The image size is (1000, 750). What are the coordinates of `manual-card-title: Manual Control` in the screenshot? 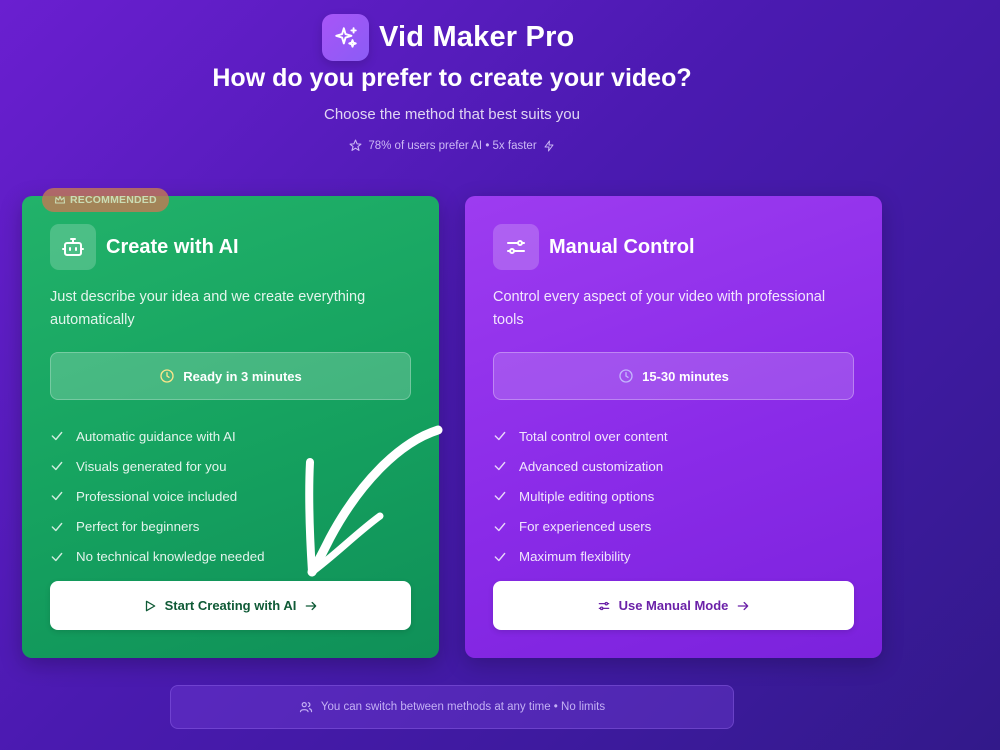 It's located at (622, 246).